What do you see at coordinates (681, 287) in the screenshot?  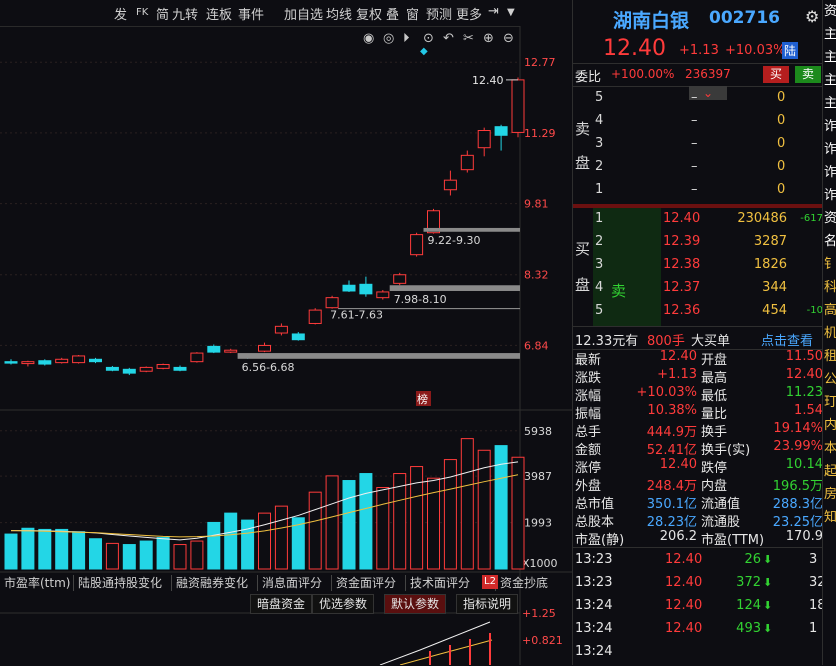 I see `bid-price: 12.37` at bounding box center [681, 287].